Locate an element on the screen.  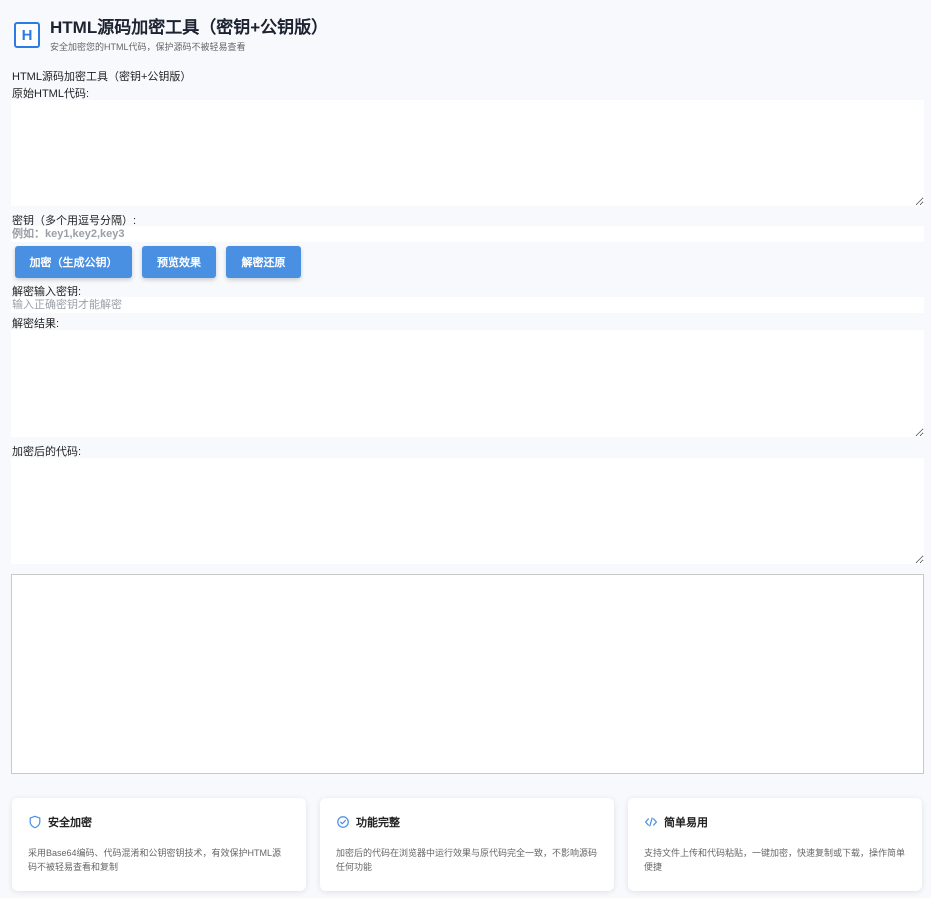
feature-title: 安全加密 is located at coordinates (70, 823).